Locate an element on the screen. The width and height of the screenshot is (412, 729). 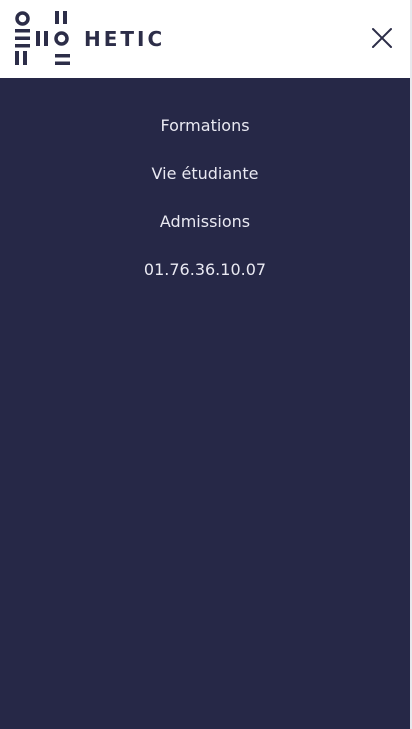
brand-name: HETIC is located at coordinates (125, 39).